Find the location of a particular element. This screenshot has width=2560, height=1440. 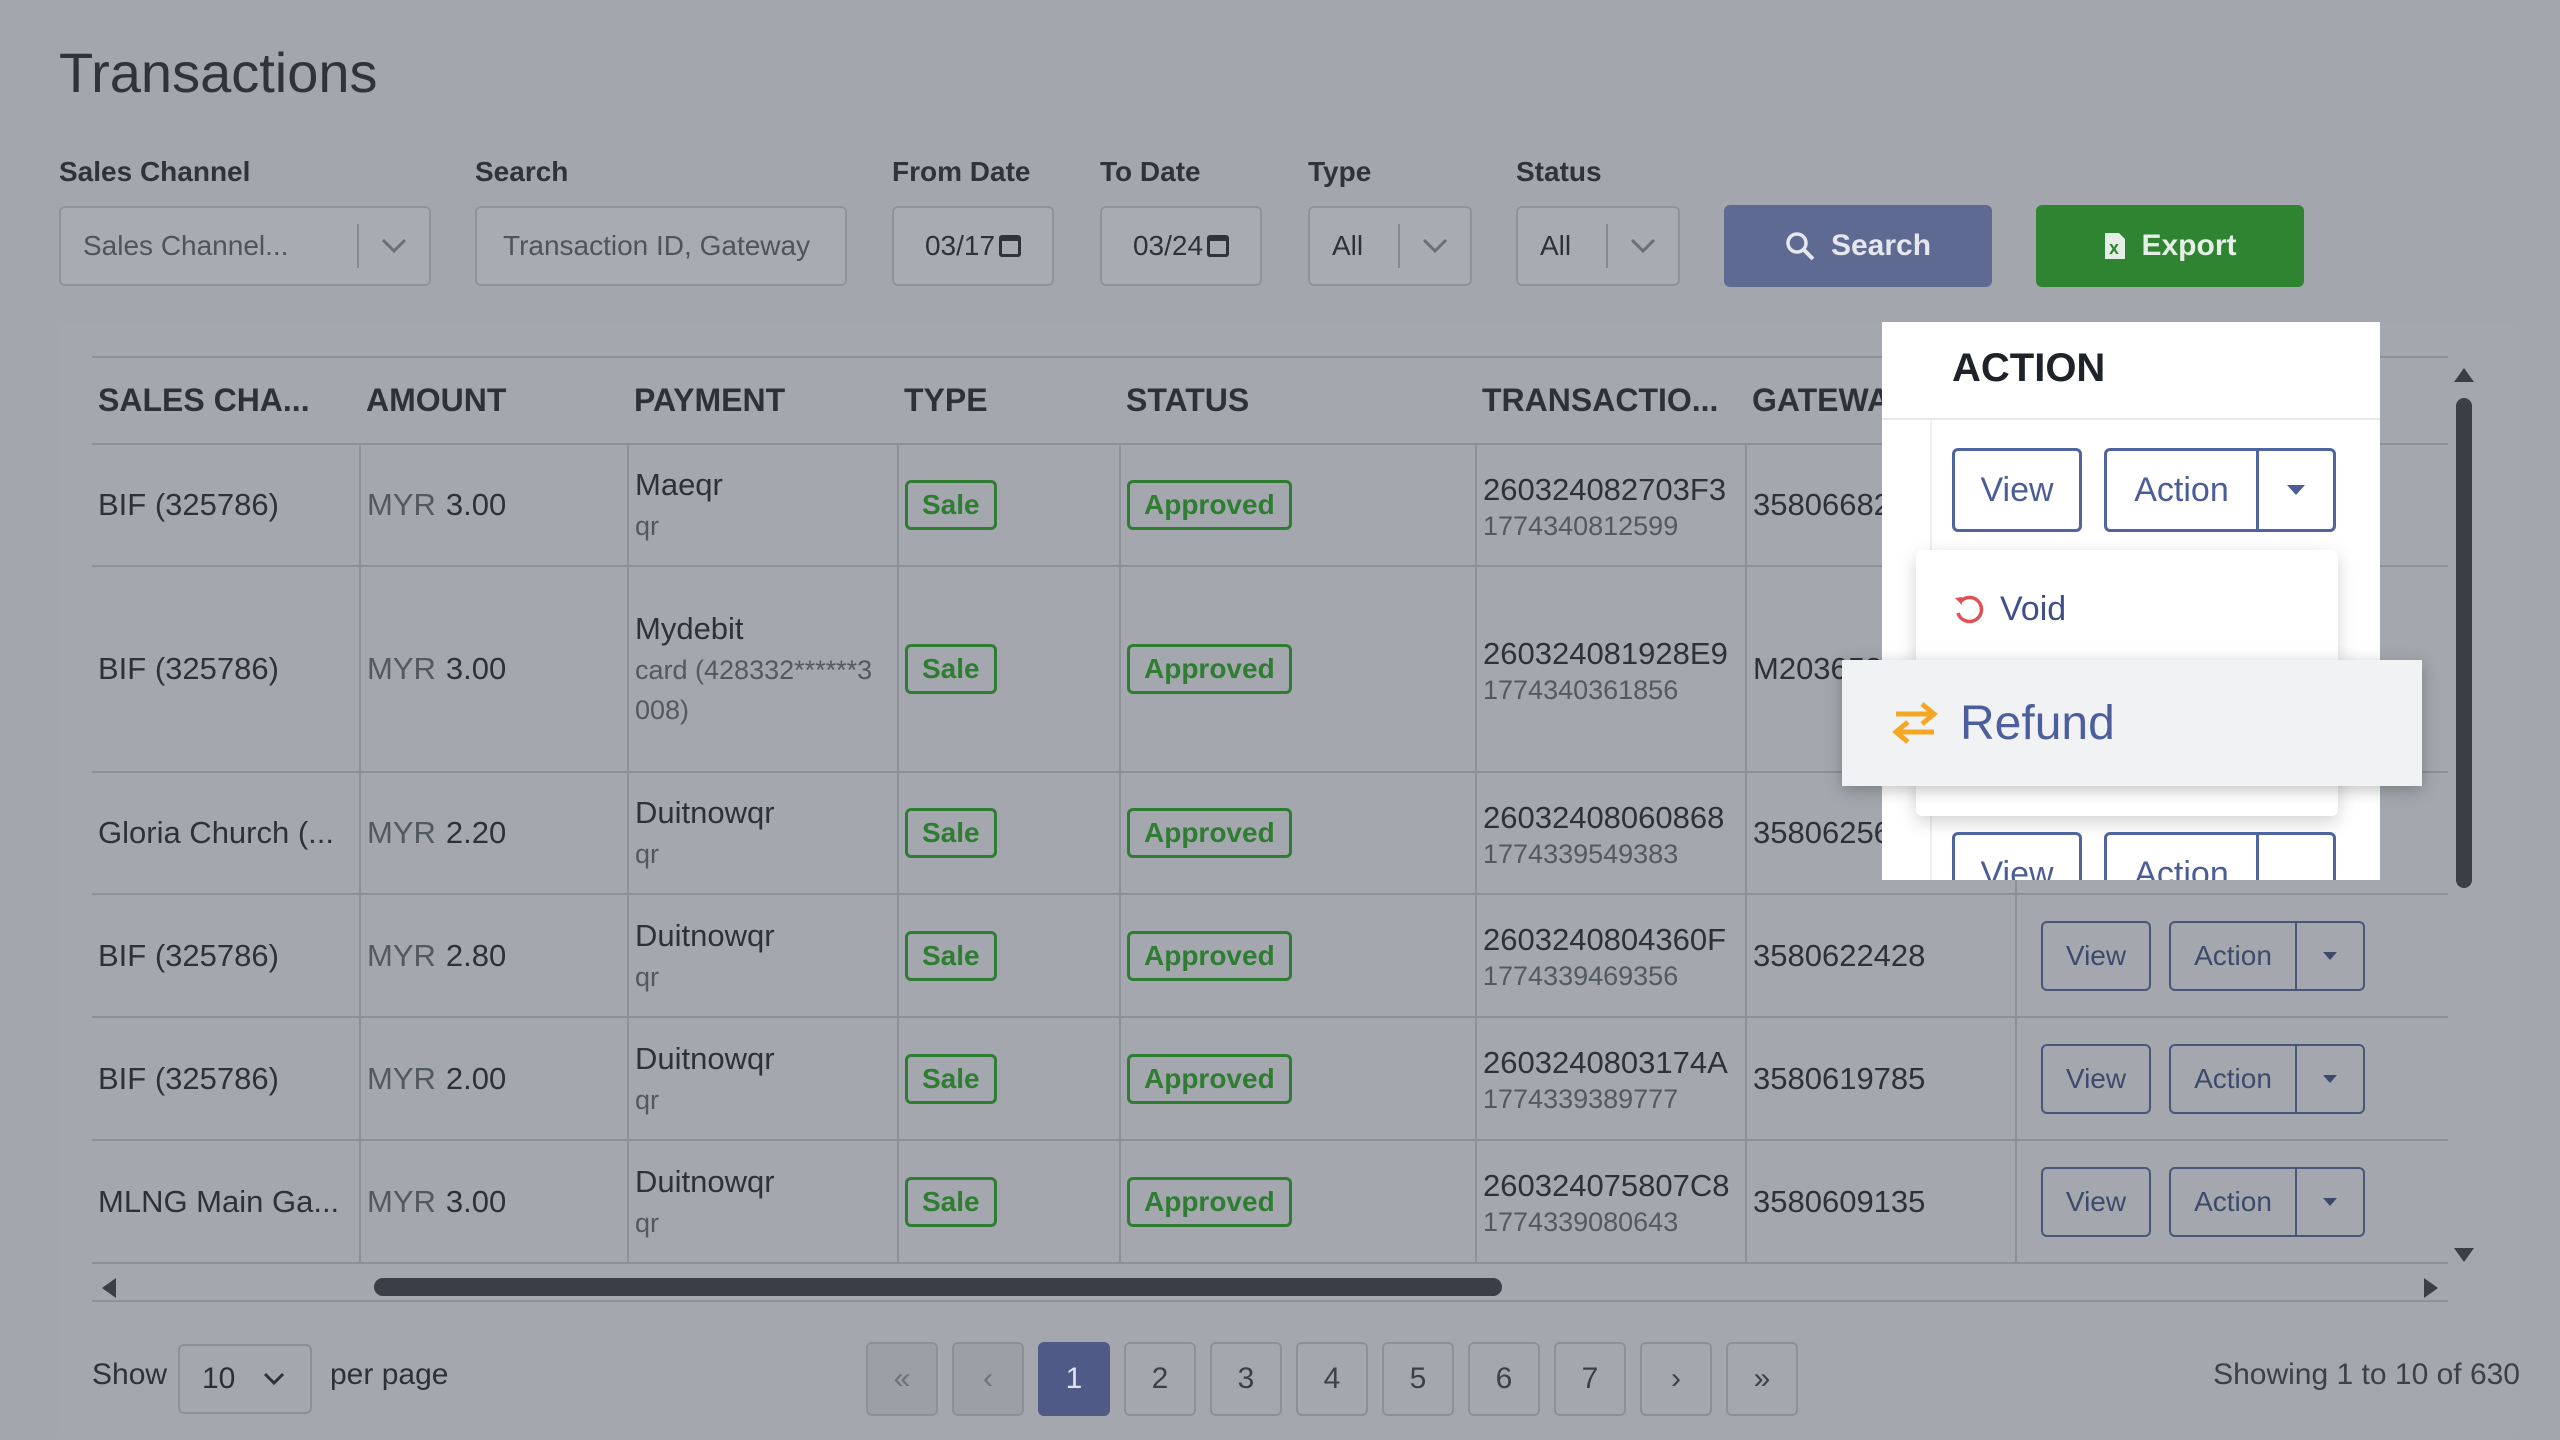

action-popover: ACTION View Action Void View Action is located at coordinates (2131, 601).